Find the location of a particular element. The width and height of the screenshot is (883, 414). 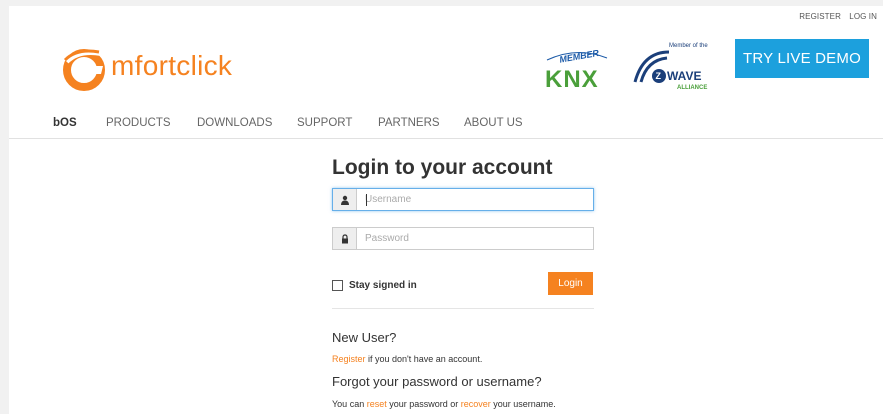

zwave-alliance-badge: Member of the Z WAVE ALLIANCE is located at coordinates (670, 67).